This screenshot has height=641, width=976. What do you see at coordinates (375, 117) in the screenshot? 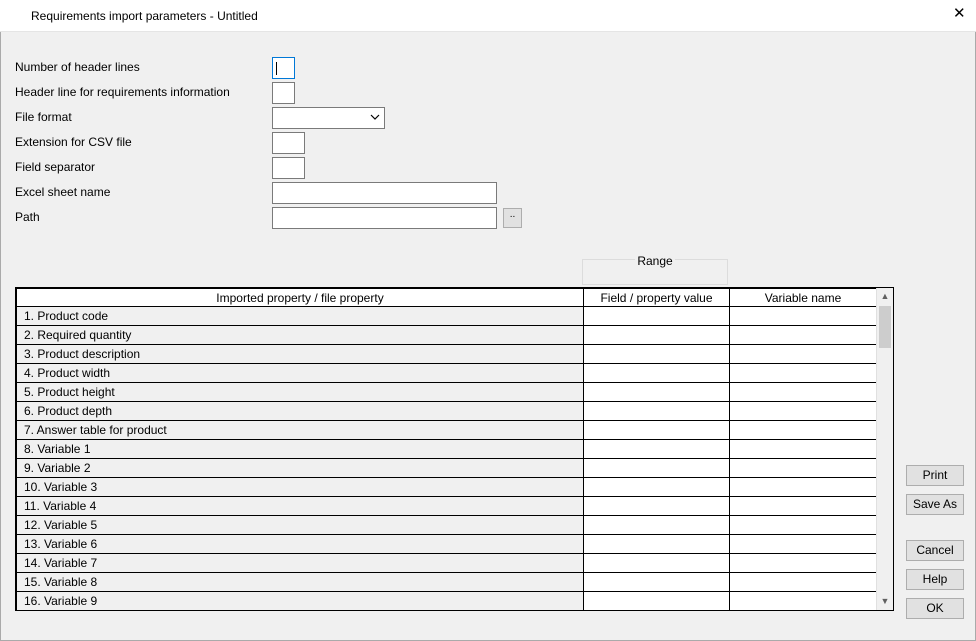
I see `chevron-down-icon` at bounding box center [375, 117].